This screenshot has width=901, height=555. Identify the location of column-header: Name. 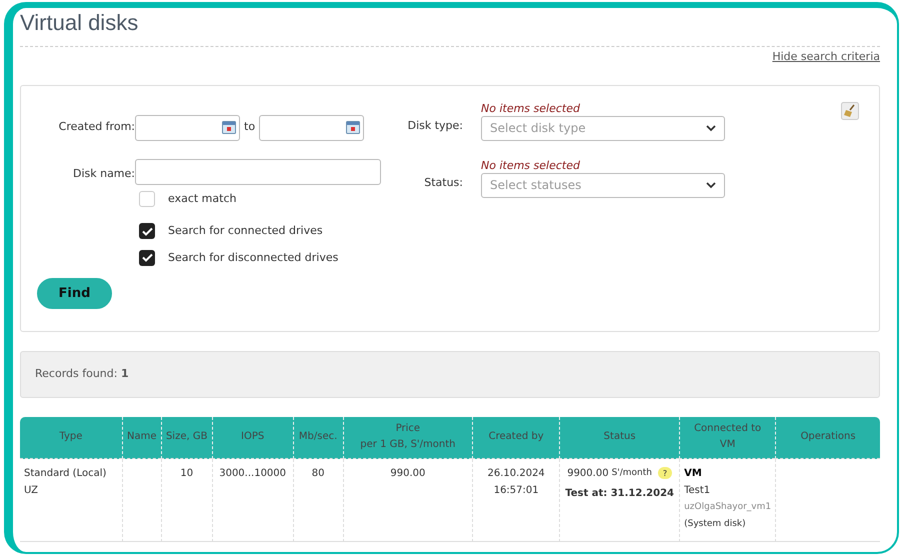
(141, 437).